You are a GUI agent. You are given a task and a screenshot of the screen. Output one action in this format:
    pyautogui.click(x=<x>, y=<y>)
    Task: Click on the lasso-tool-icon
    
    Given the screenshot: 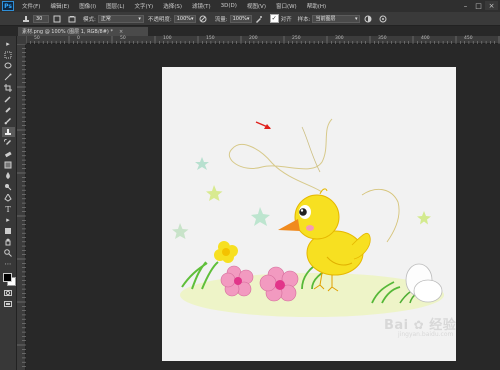 What is the action you would take?
    pyautogui.click(x=8, y=66)
    